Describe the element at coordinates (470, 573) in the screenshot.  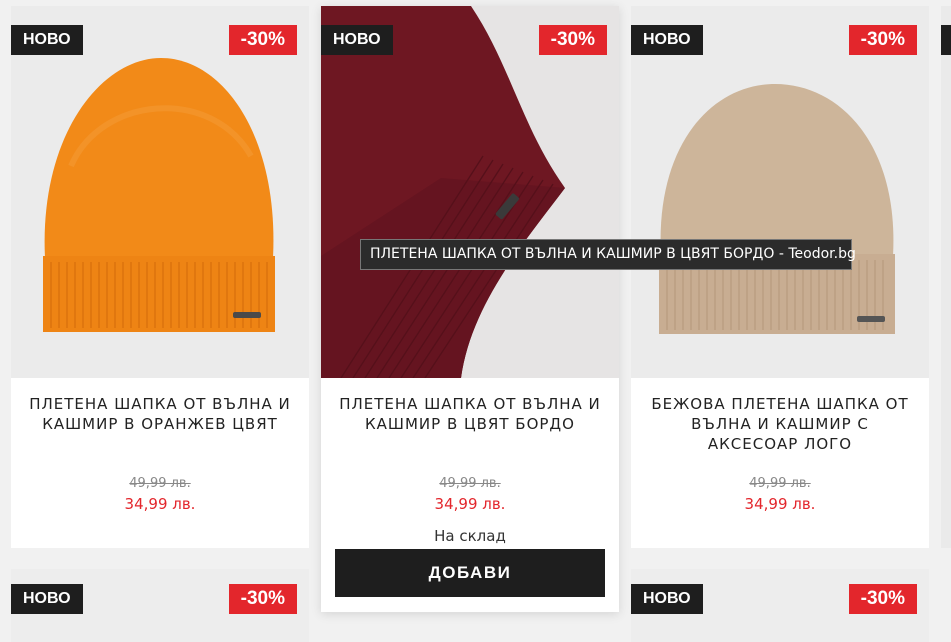
I see `add-to-cart-button: ДОБАВИ` at that location.